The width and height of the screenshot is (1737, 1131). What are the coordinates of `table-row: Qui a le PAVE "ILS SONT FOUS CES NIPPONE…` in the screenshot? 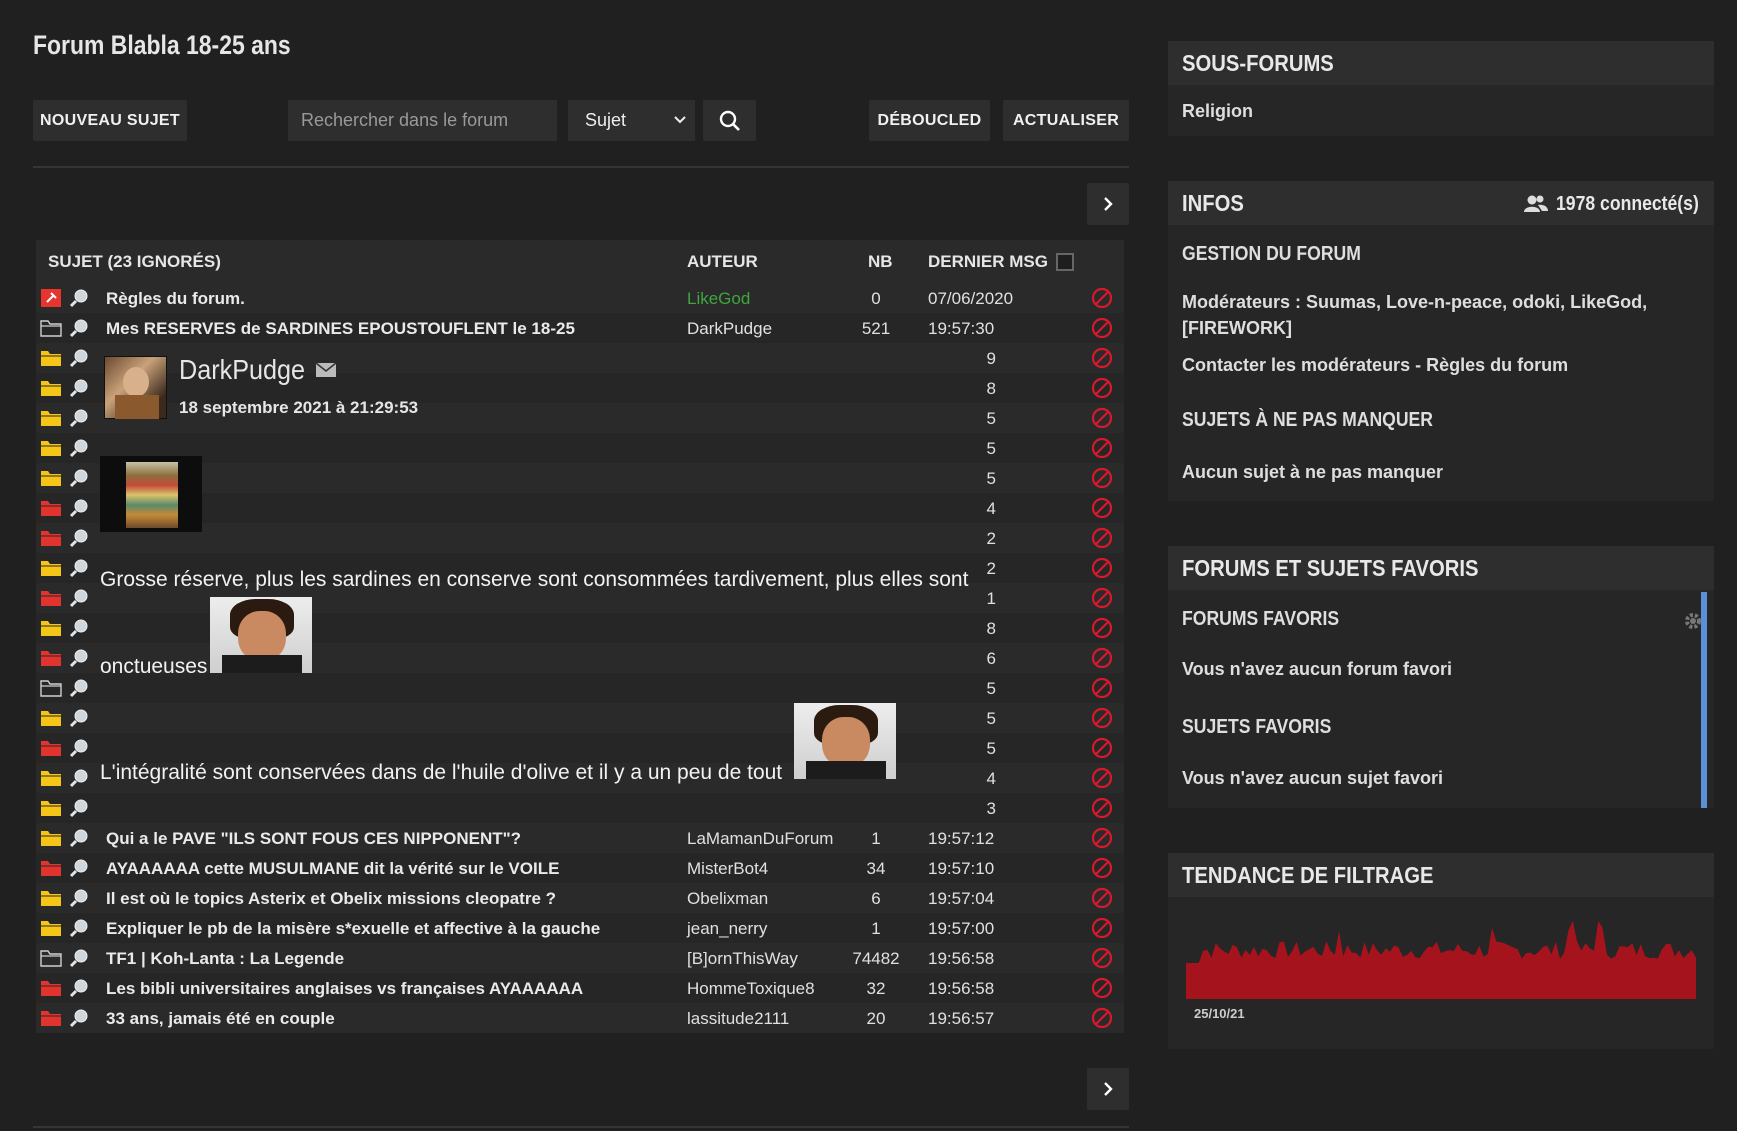 It's located at (580, 838).